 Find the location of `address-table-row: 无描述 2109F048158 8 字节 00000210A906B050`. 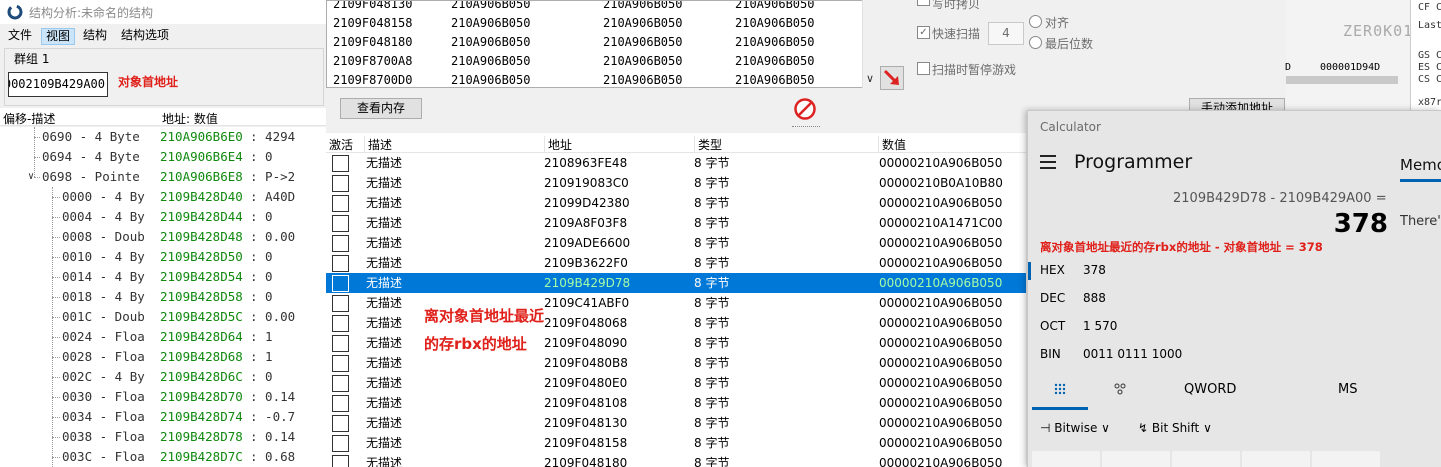

address-table-row: 无描述 2109F048158 8 字节 00000210A906B050 is located at coordinates (676, 443).